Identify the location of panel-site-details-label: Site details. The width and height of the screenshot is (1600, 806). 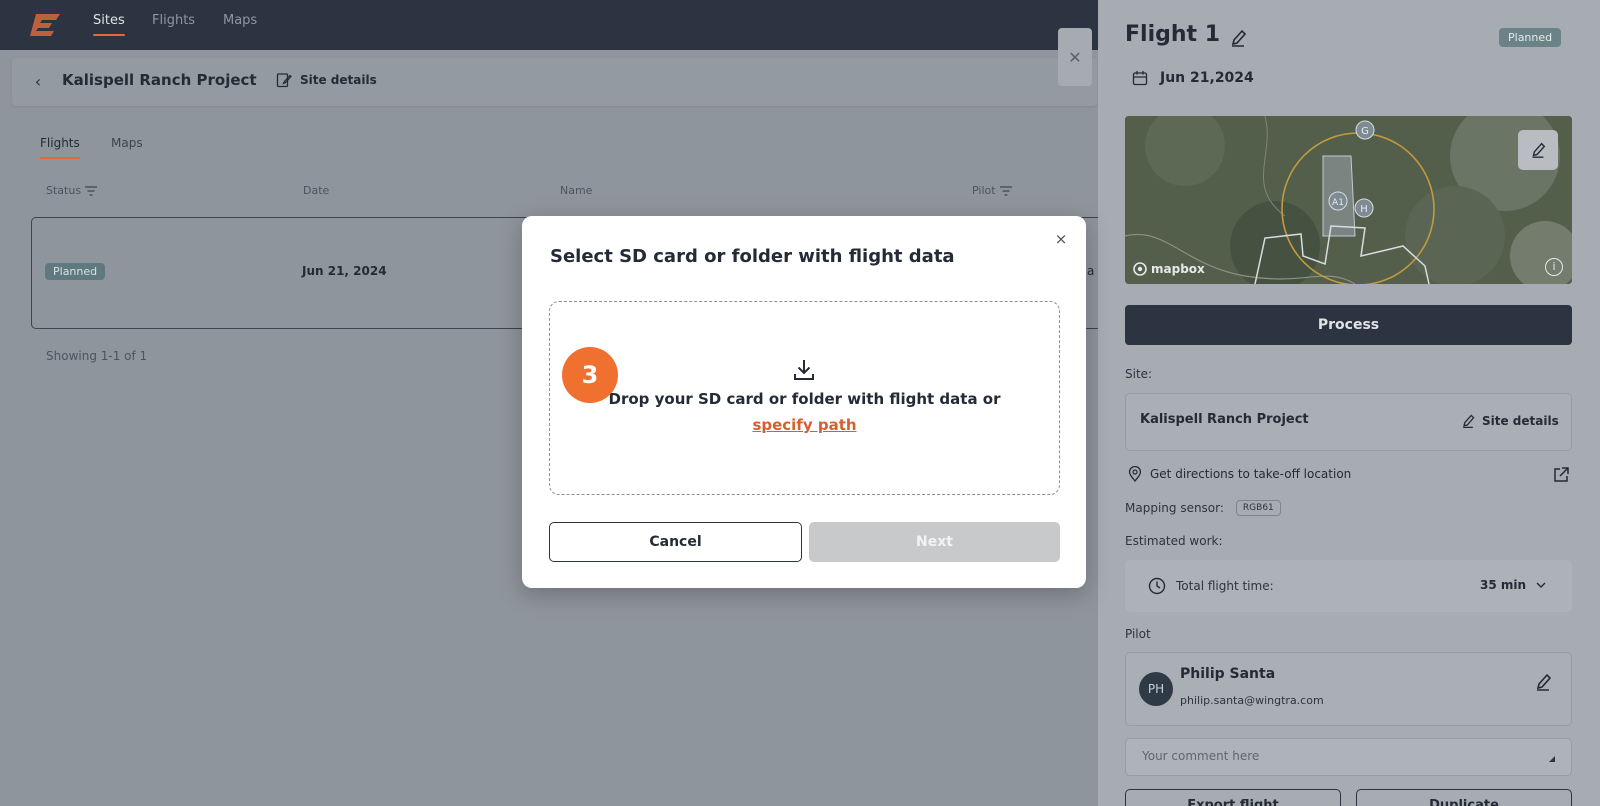
(1520, 421).